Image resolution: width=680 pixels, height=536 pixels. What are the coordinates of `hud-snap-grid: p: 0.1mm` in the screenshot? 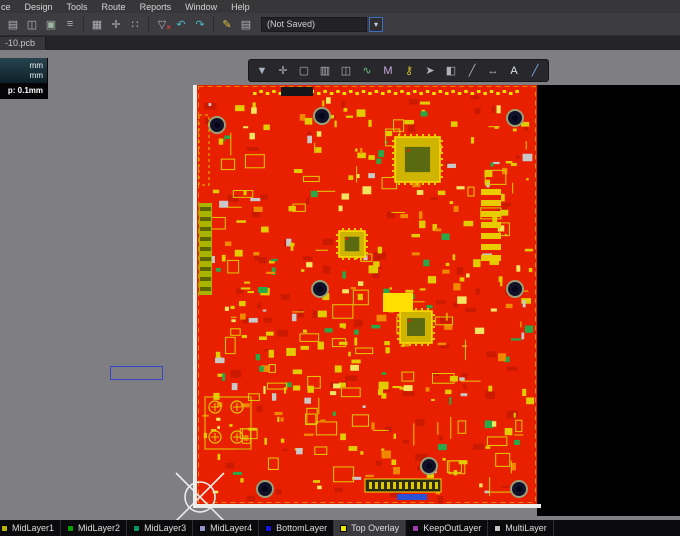 It's located at (23, 90).